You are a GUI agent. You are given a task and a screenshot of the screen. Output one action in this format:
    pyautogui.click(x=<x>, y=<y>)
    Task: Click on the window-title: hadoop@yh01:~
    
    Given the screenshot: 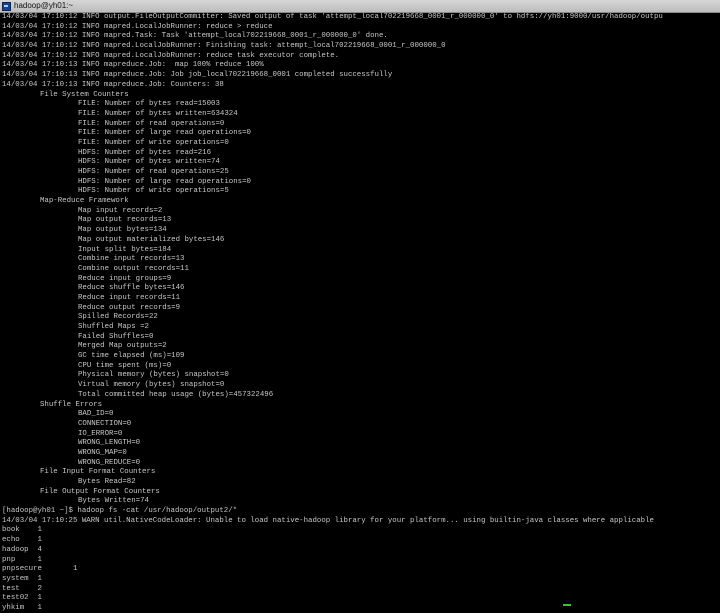 What is the action you would take?
    pyautogui.click(x=44, y=5)
    